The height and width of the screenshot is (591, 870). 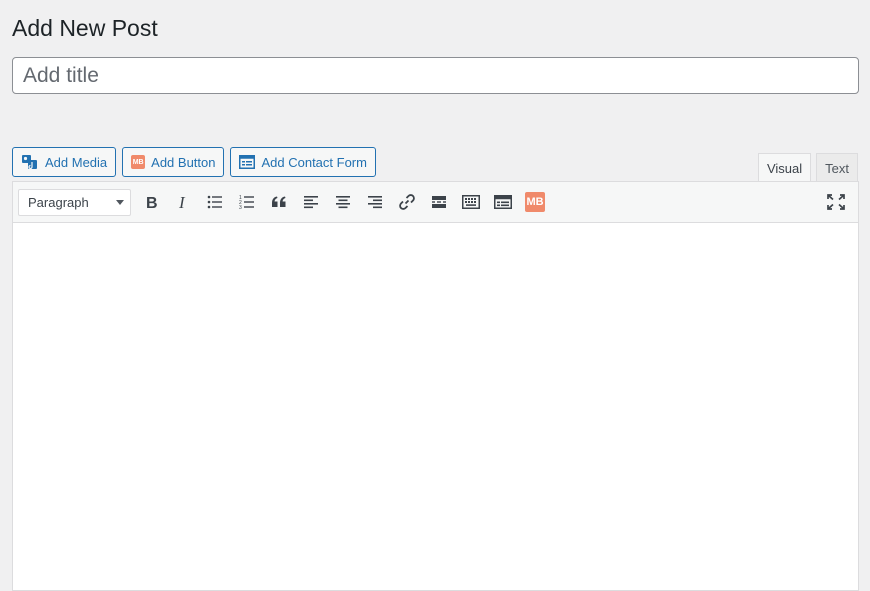 I want to click on format-select-value: Paragraph, so click(x=58, y=202).